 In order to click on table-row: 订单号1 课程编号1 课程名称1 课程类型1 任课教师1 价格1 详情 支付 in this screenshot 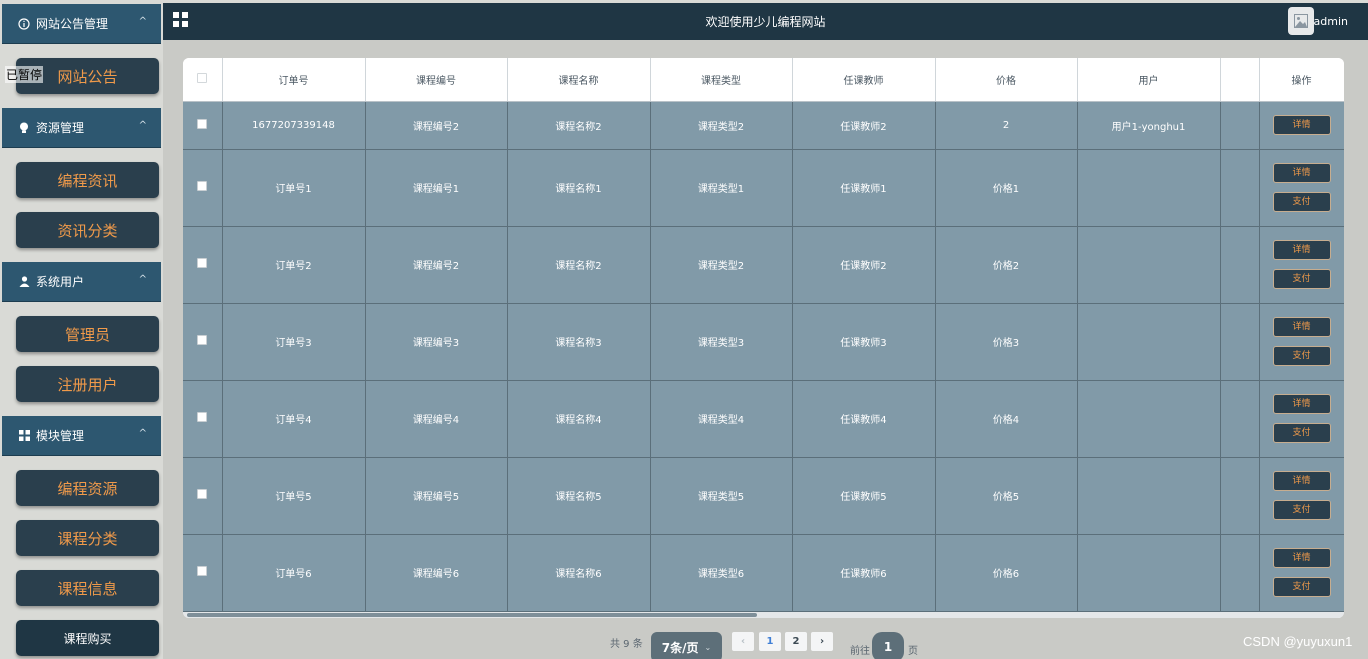, I will do `click(763, 188)`.